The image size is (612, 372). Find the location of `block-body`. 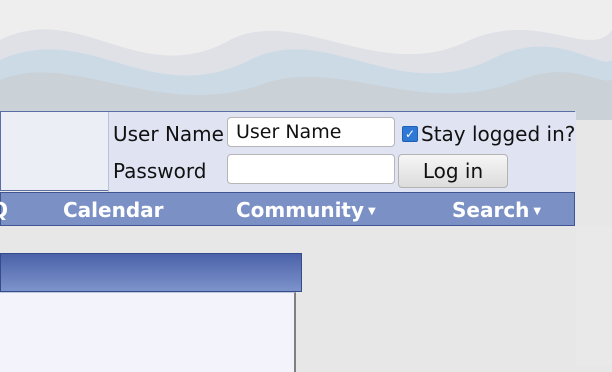

block-body is located at coordinates (148, 332).